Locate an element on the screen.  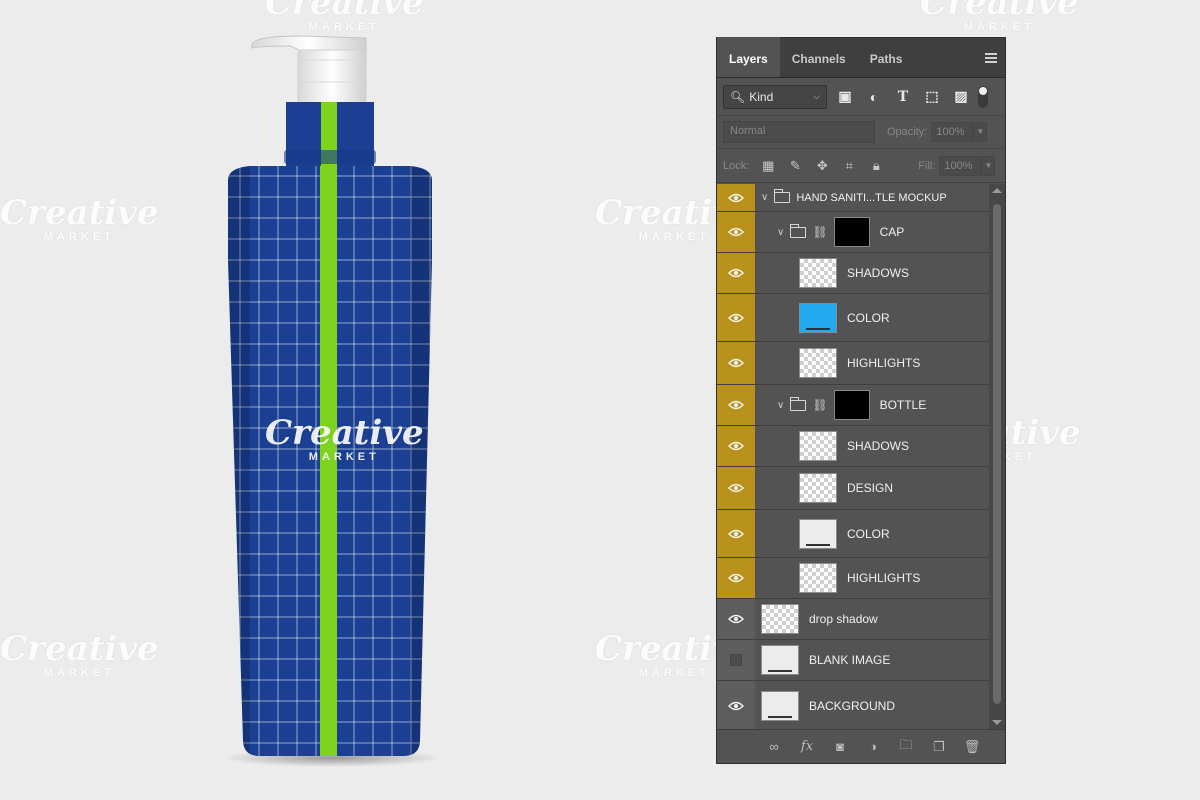
layer-row: ∨ ⛓ CAP is located at coordinates (853, 232).